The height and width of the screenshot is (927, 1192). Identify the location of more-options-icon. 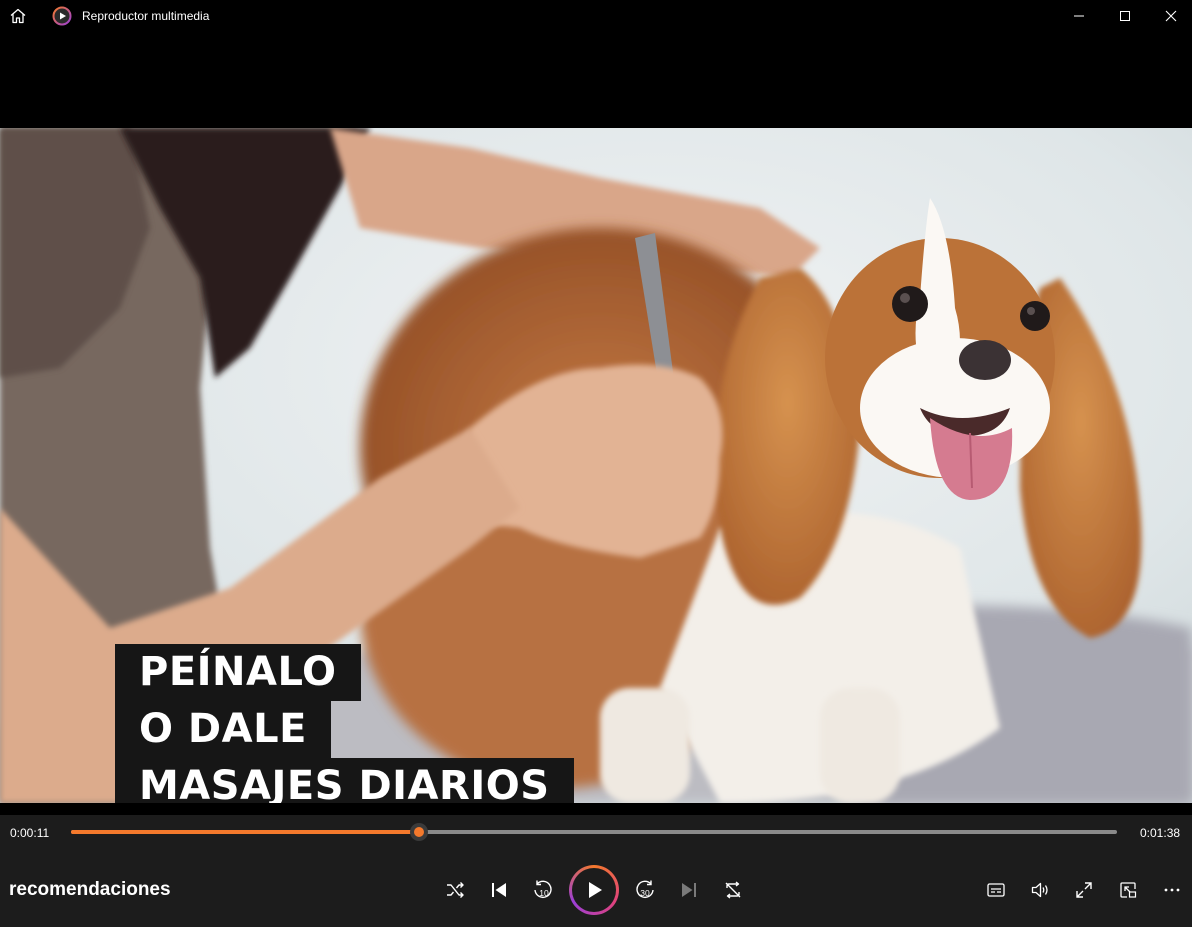
(1172, 890).